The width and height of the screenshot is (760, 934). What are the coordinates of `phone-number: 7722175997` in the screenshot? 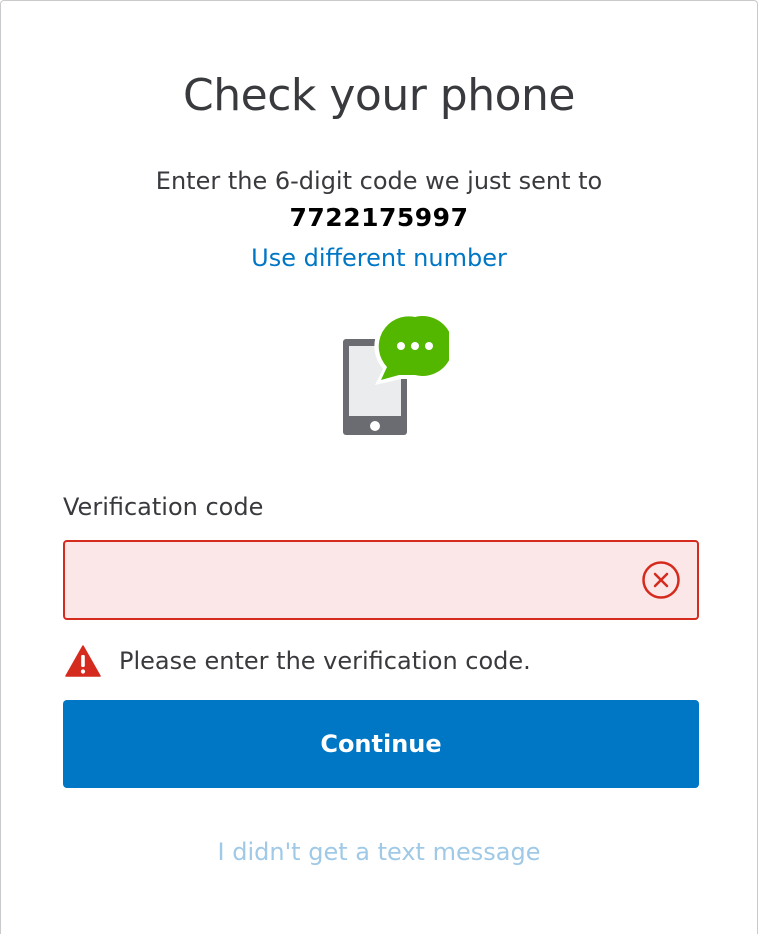 It's located at (379, 217).